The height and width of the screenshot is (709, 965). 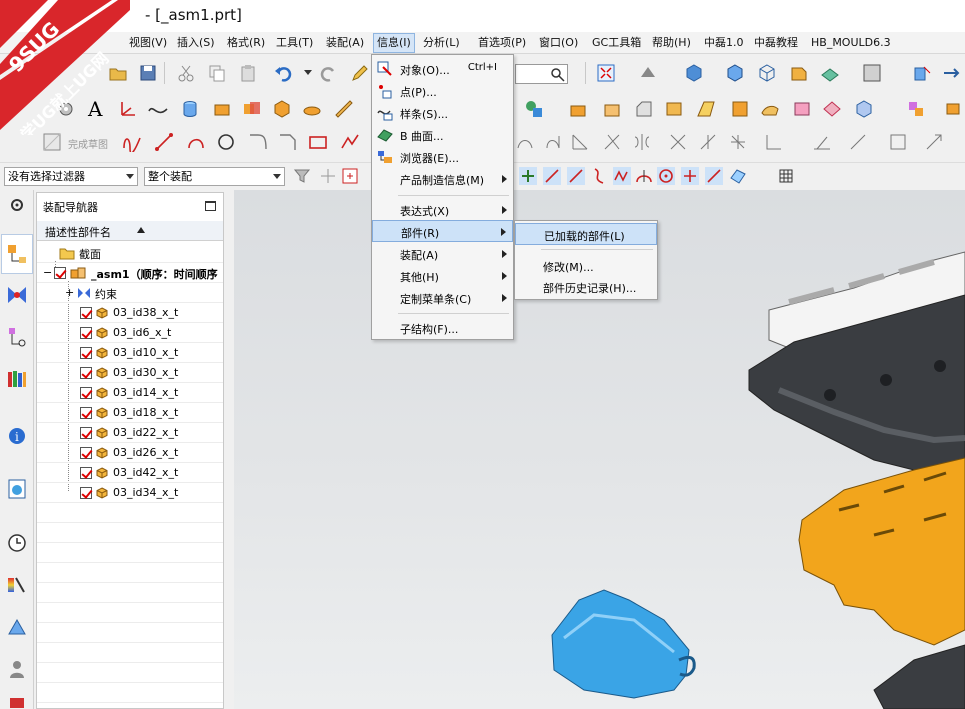 I want to click on tree-row-part: 03_id42_x_t, so click(x=130, y=473).